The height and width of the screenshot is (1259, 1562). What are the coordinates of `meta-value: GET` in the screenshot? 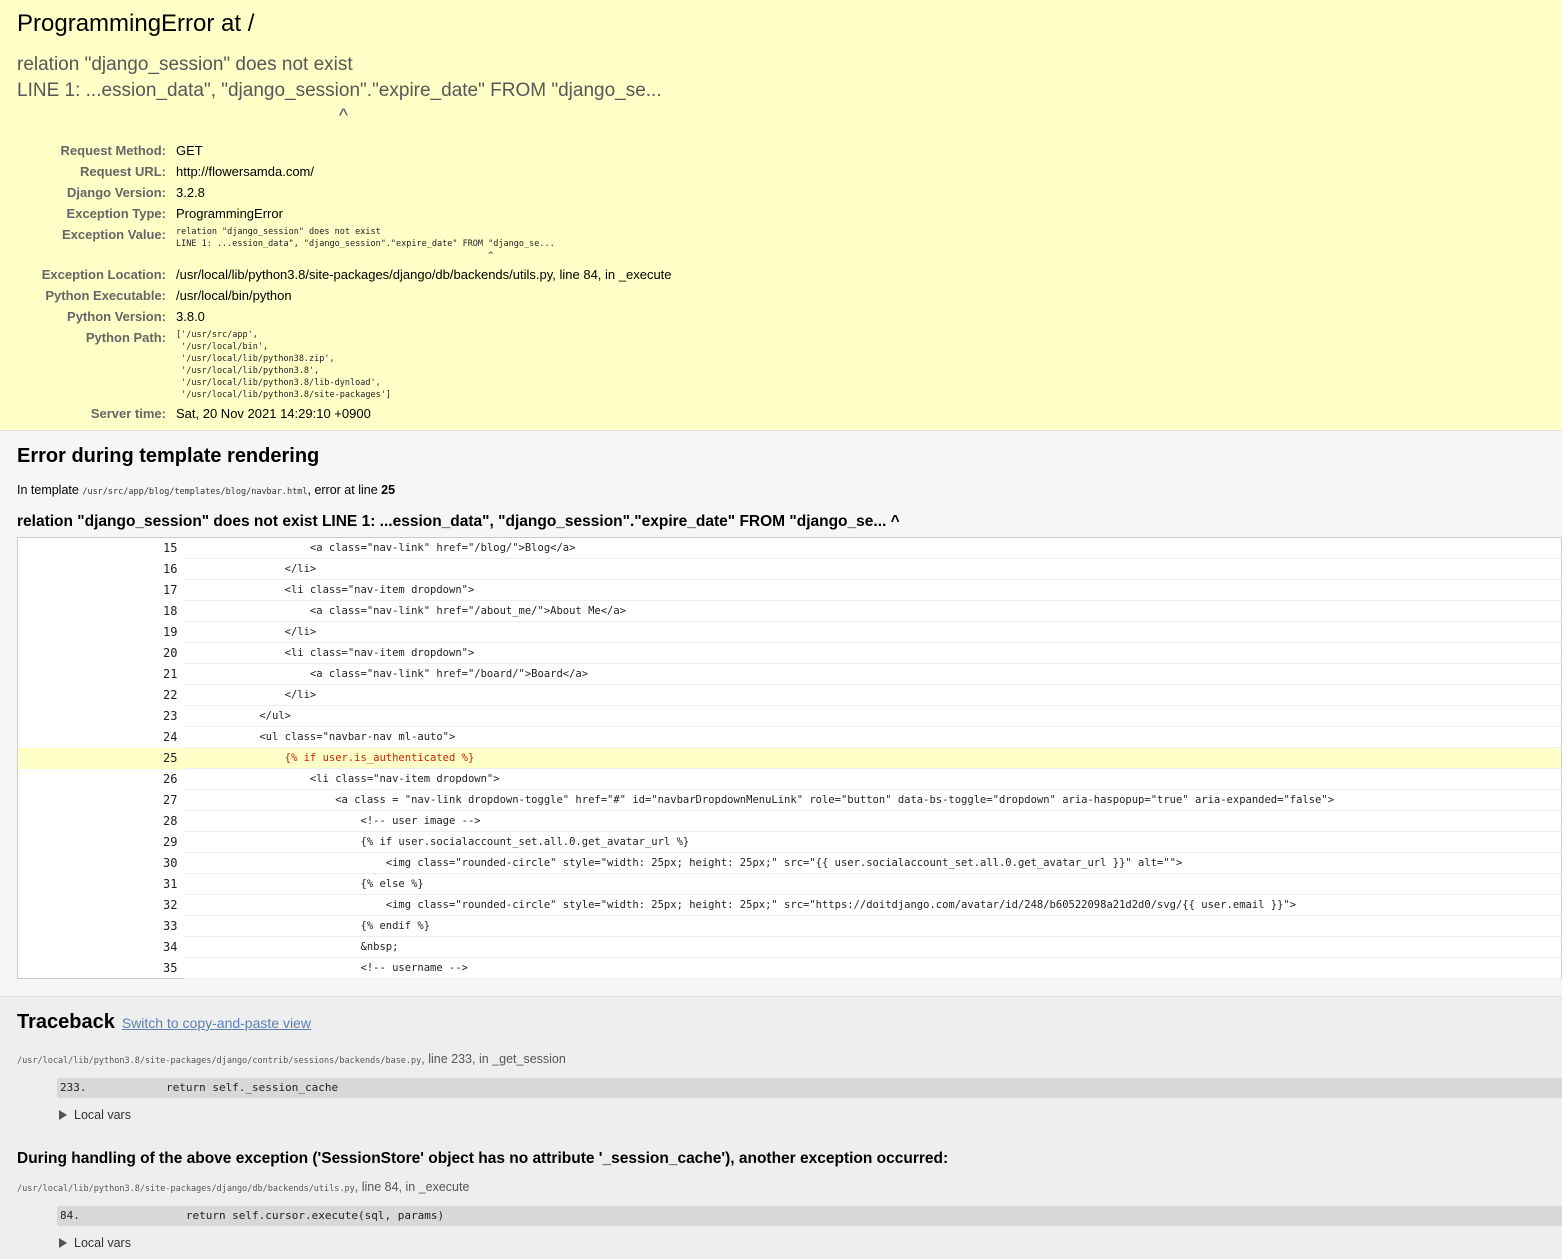 It's located at (189, 150).